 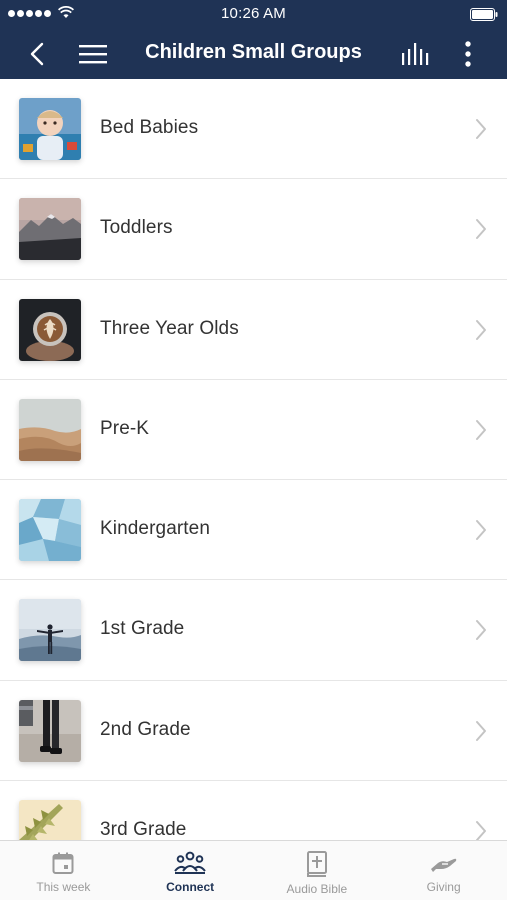 I want to click on vertical-dots-icon, so click(x=468, y=53).